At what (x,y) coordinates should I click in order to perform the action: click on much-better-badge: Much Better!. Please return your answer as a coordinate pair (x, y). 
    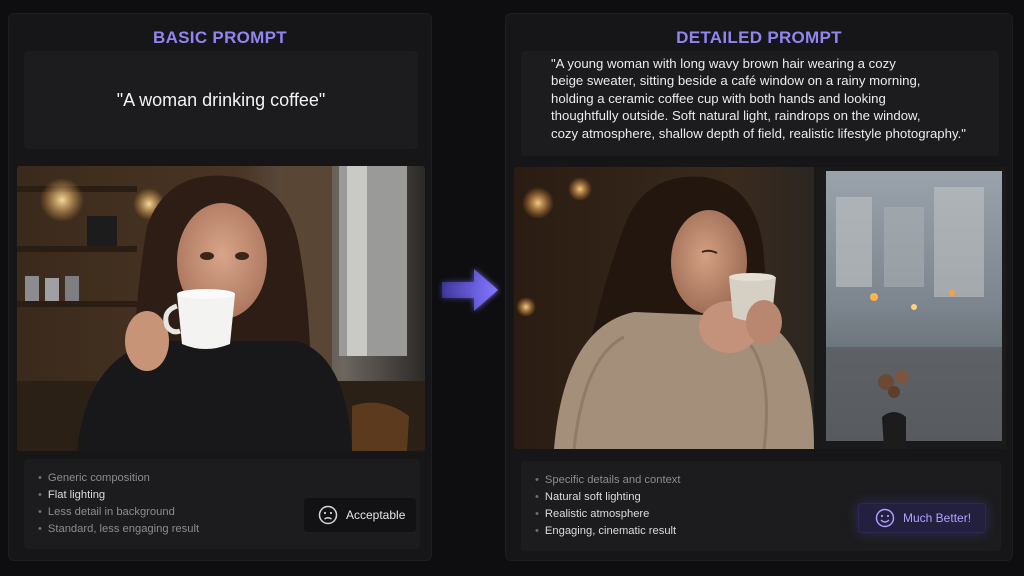
    Looking at the image, I should click on (922, 518).